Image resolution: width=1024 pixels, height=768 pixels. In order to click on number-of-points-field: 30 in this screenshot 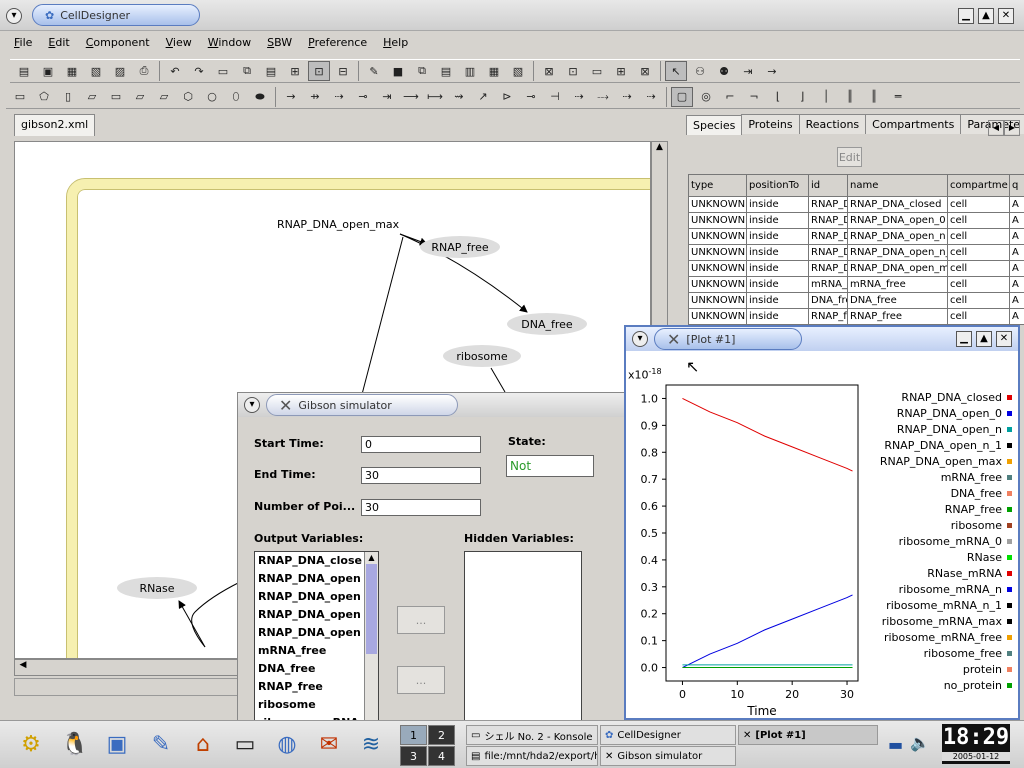, I will do `click(421, 507)`.